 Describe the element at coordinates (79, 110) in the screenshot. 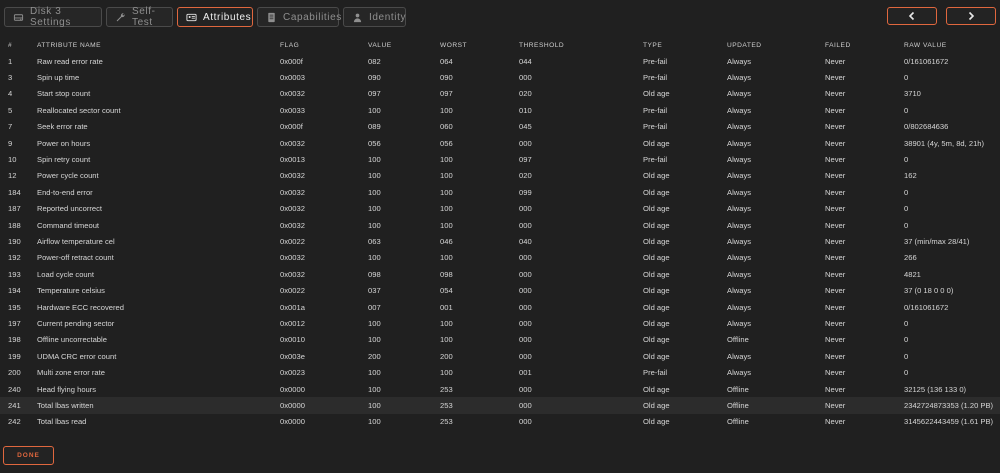

I see `cell-attribute-name: Reallocated sector count` at that location.